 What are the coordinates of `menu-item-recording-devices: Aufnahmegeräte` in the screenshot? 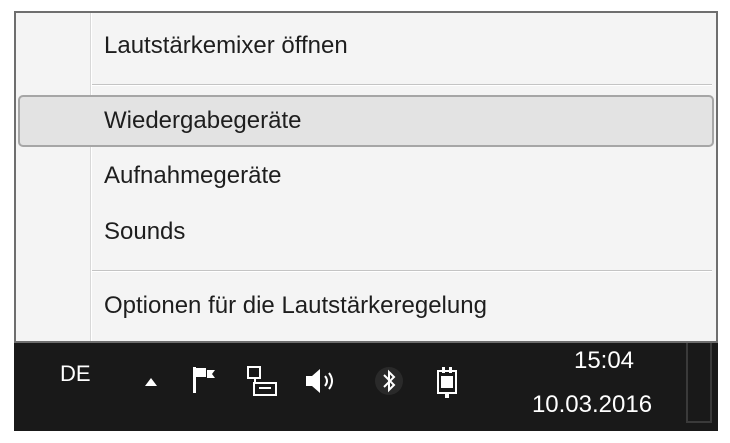 It's located at (366, 176).